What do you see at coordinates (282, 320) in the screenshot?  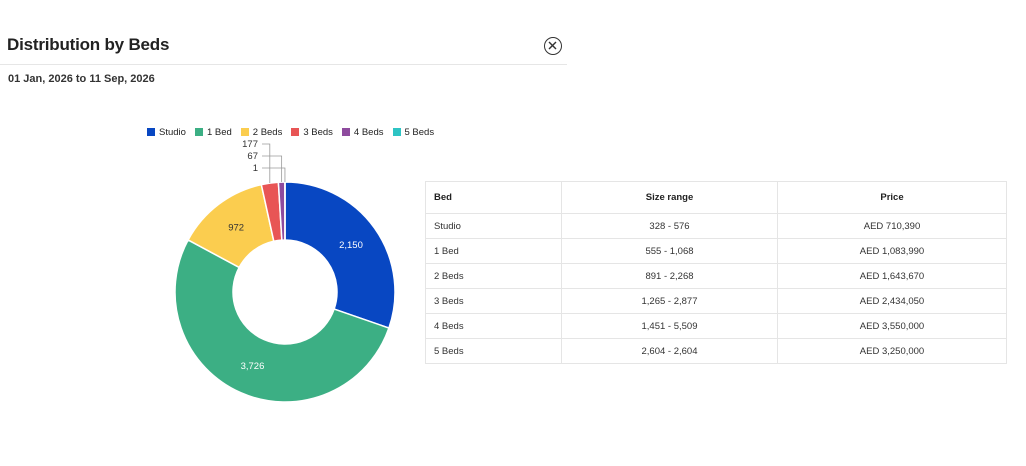 I see `donut-slice-1-bed` at bounding box center [282, 320].